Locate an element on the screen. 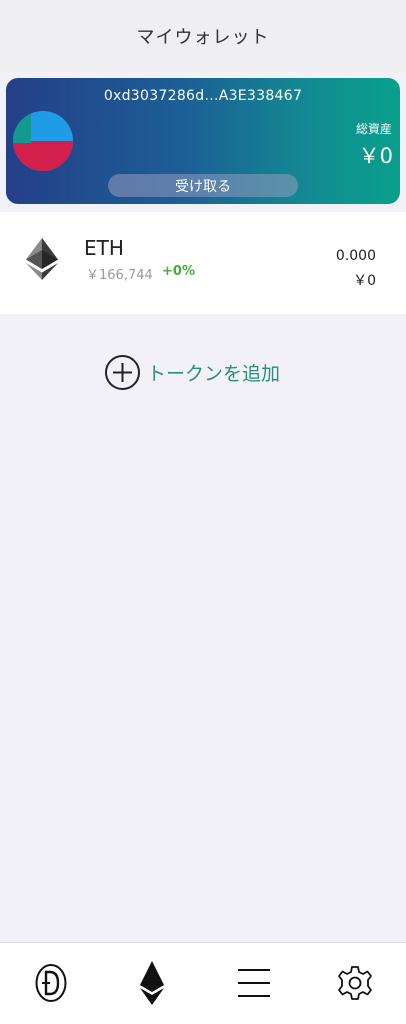 Image resolution: width=406 pixels, height=1024 pixels. gear-icon is located at coordinates (355, 985).